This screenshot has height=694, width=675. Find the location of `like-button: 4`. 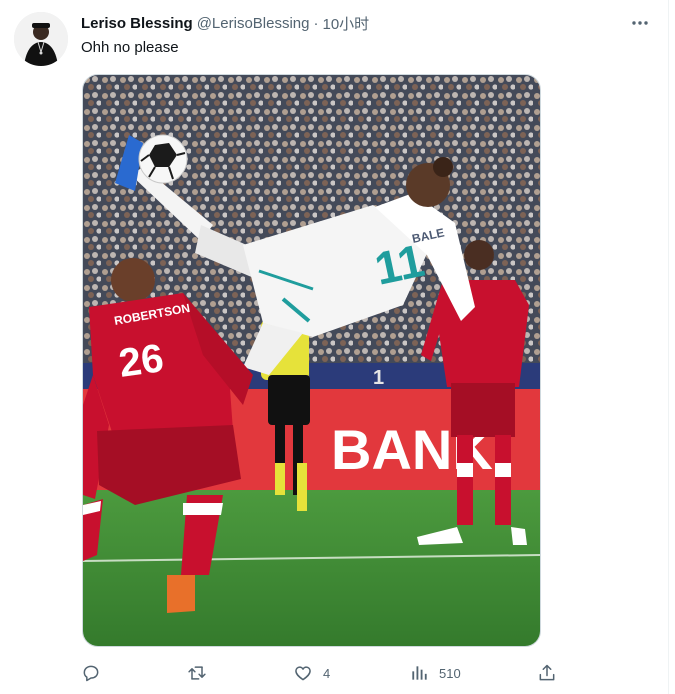

like-button: 4 is located at coordinates (311, 673).